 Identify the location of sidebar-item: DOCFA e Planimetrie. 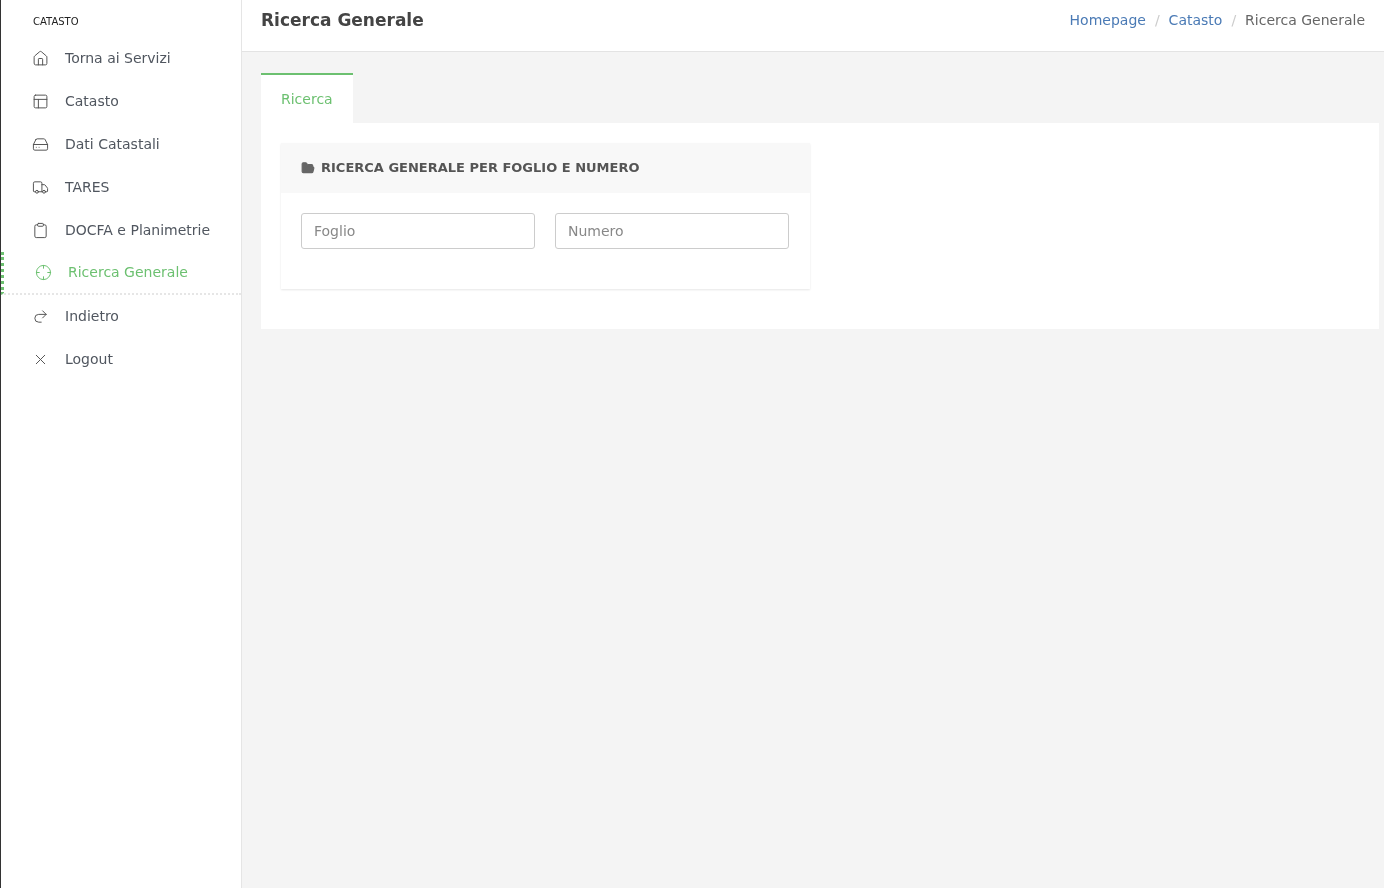
(121, 230).